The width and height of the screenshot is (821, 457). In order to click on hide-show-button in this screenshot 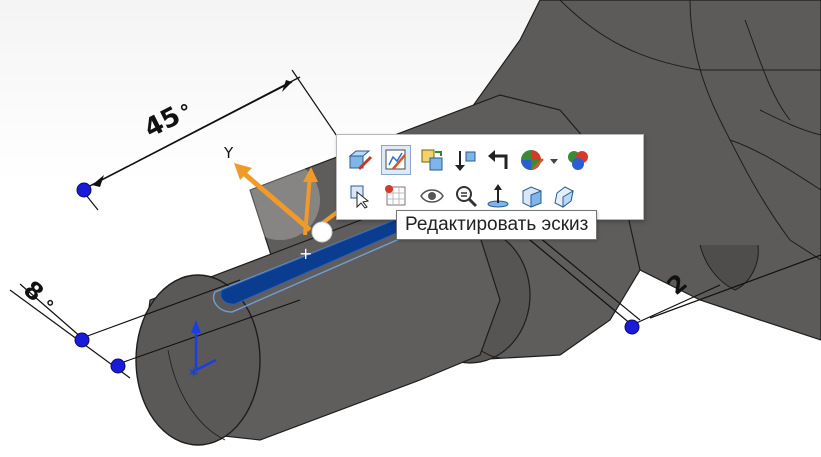, I will do `click(432, 196)`.